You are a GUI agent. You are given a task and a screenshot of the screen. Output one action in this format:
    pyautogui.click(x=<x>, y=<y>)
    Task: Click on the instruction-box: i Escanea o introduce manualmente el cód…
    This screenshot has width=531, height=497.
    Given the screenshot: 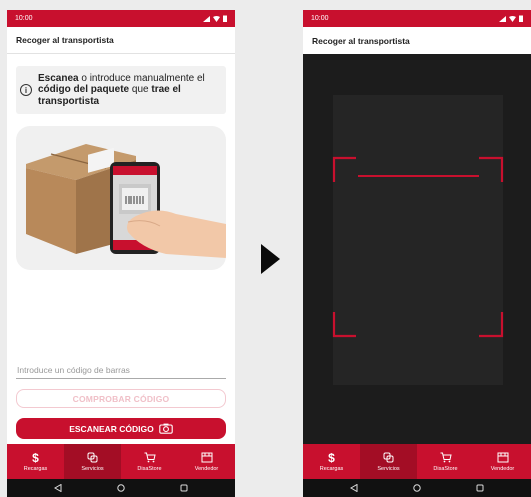 What is the action you would take?
    pyautogui.click(x=121, y=90)
    